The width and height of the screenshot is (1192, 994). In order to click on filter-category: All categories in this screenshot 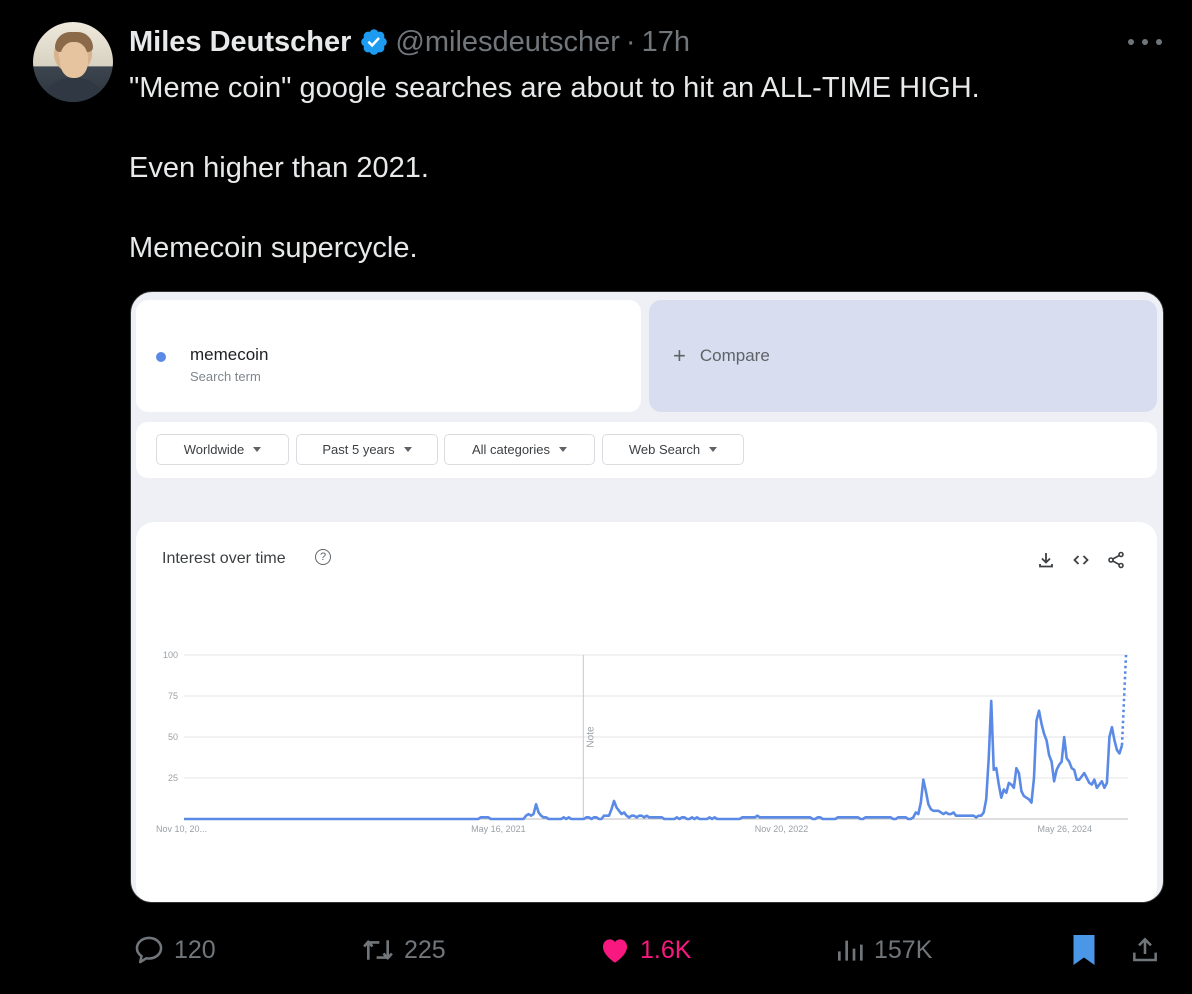, I will do `click(519, 449)`.